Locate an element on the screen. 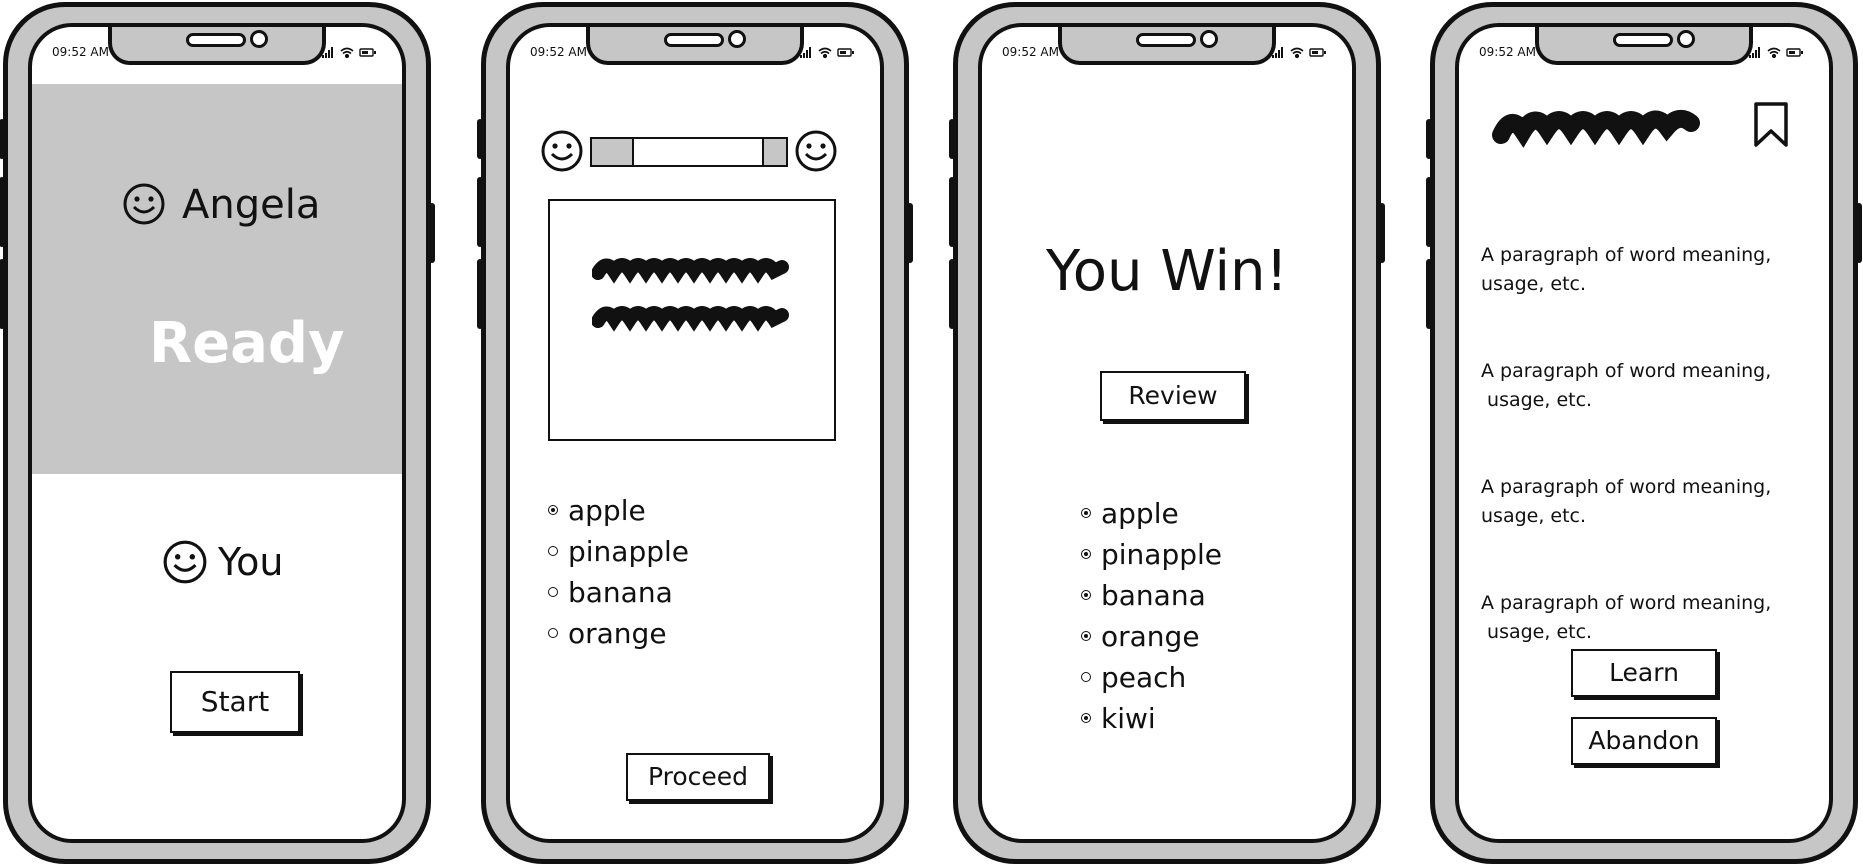 Image resolution: width=1863 pixels, height=867 pixels. start-button: Start is located at coordinates (235, 702).